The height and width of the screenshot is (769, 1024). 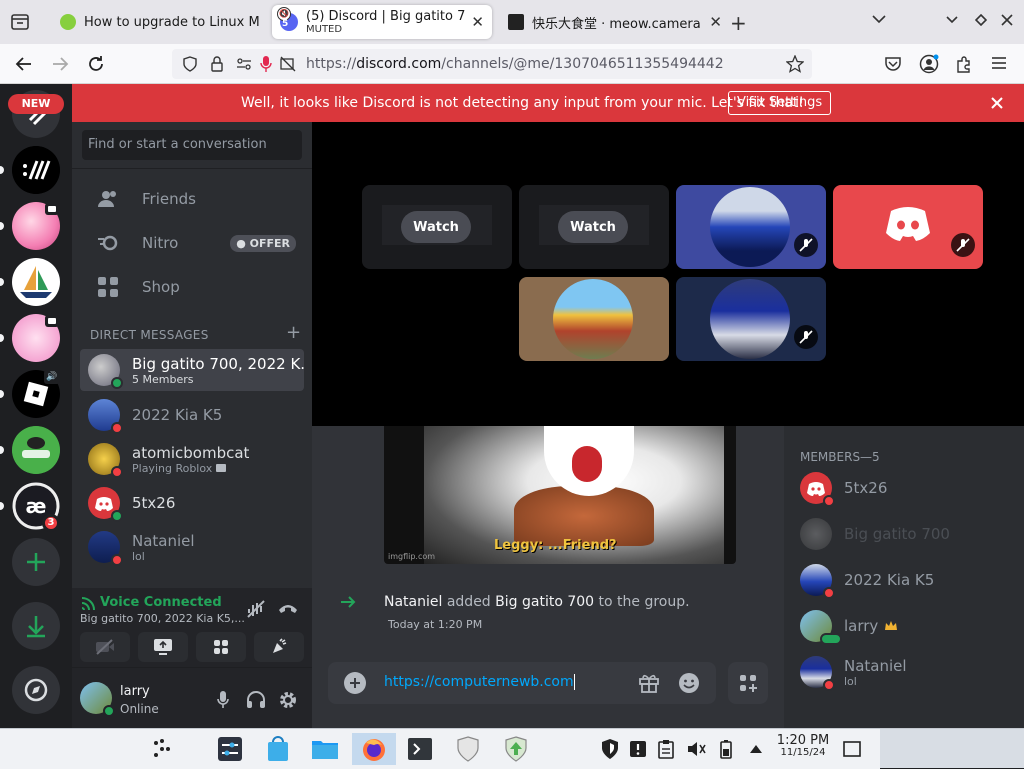 I want to click on member-larry: larry, so click(x=849, y=626).